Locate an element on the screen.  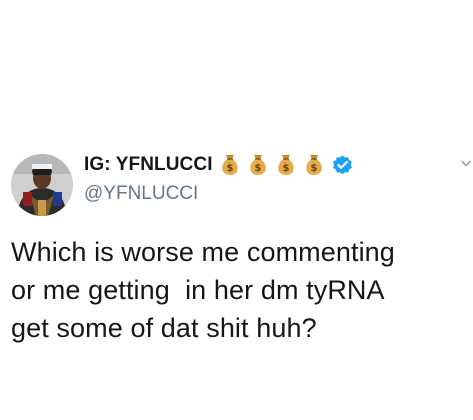
verified-badge-icon is located at coordinates (342, 164).